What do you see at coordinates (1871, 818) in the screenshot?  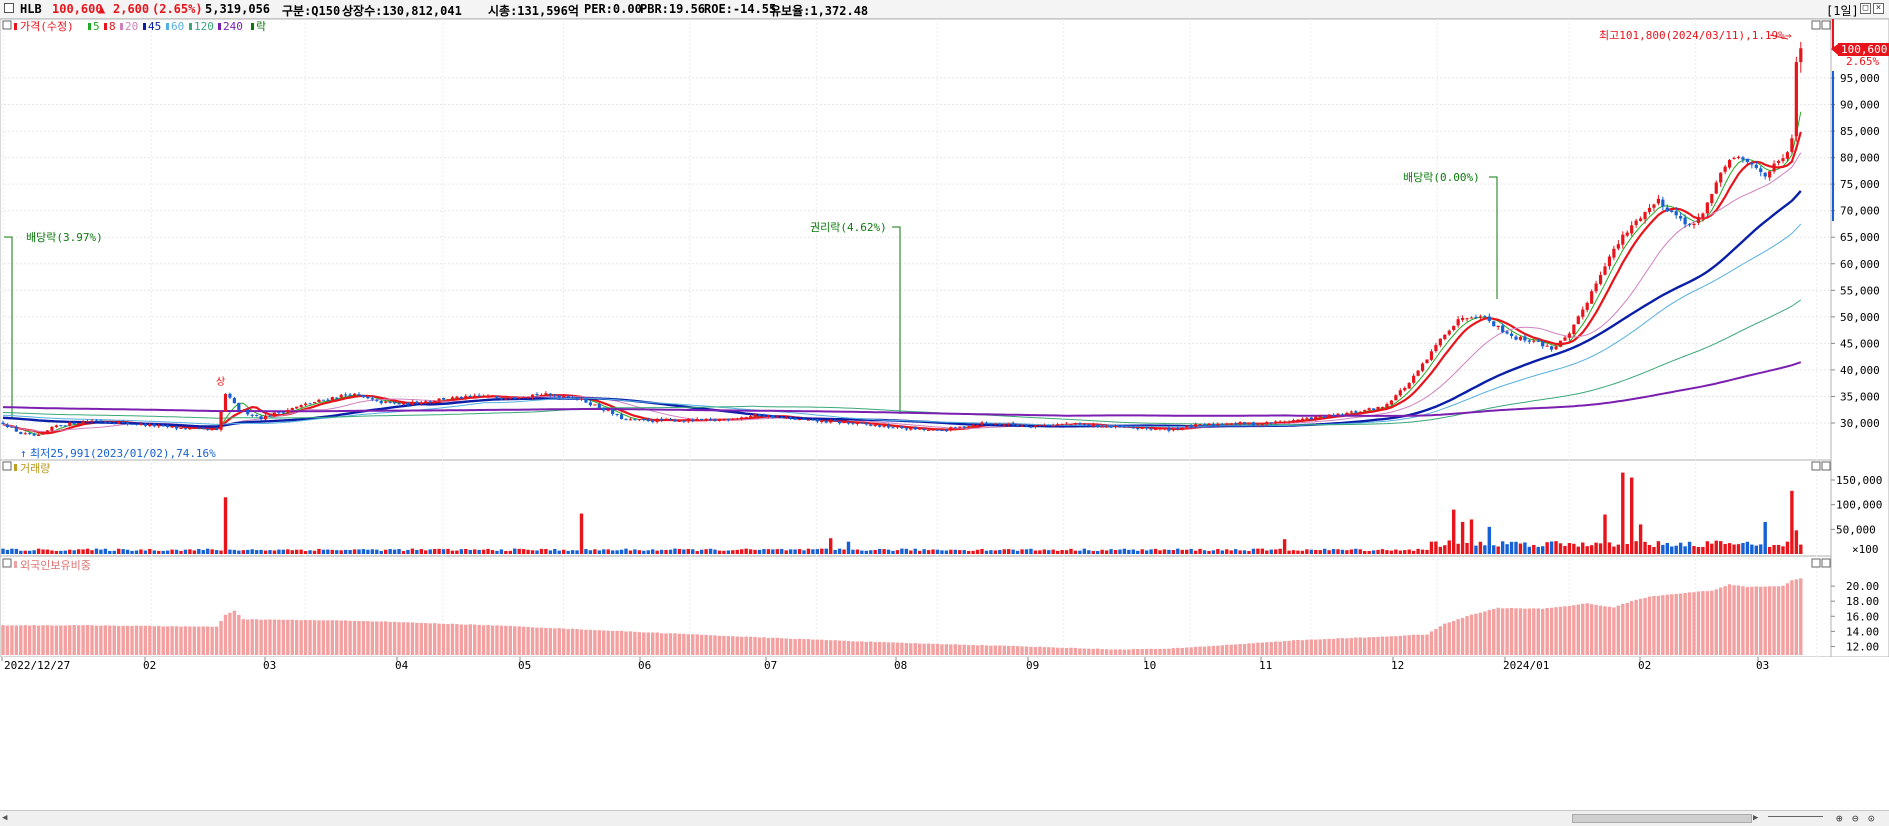 I see `zoom-reset-icon: ⊙` at bounding box center [1871, 818].